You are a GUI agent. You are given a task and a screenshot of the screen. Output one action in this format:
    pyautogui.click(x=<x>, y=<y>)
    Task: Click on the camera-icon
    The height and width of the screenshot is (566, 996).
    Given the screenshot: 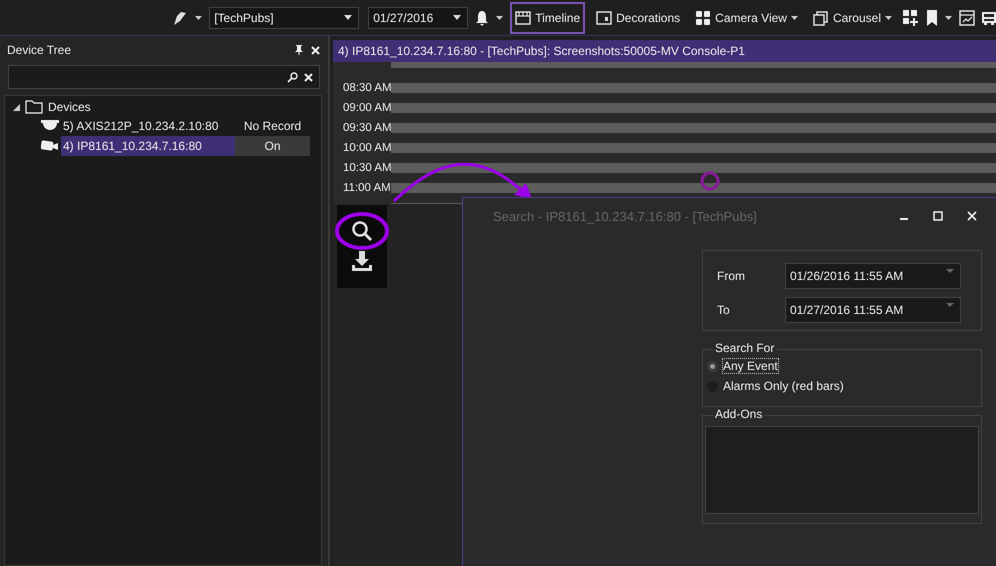 What is the action you would take?
    pyautogui.click(x=50, y=146)
    